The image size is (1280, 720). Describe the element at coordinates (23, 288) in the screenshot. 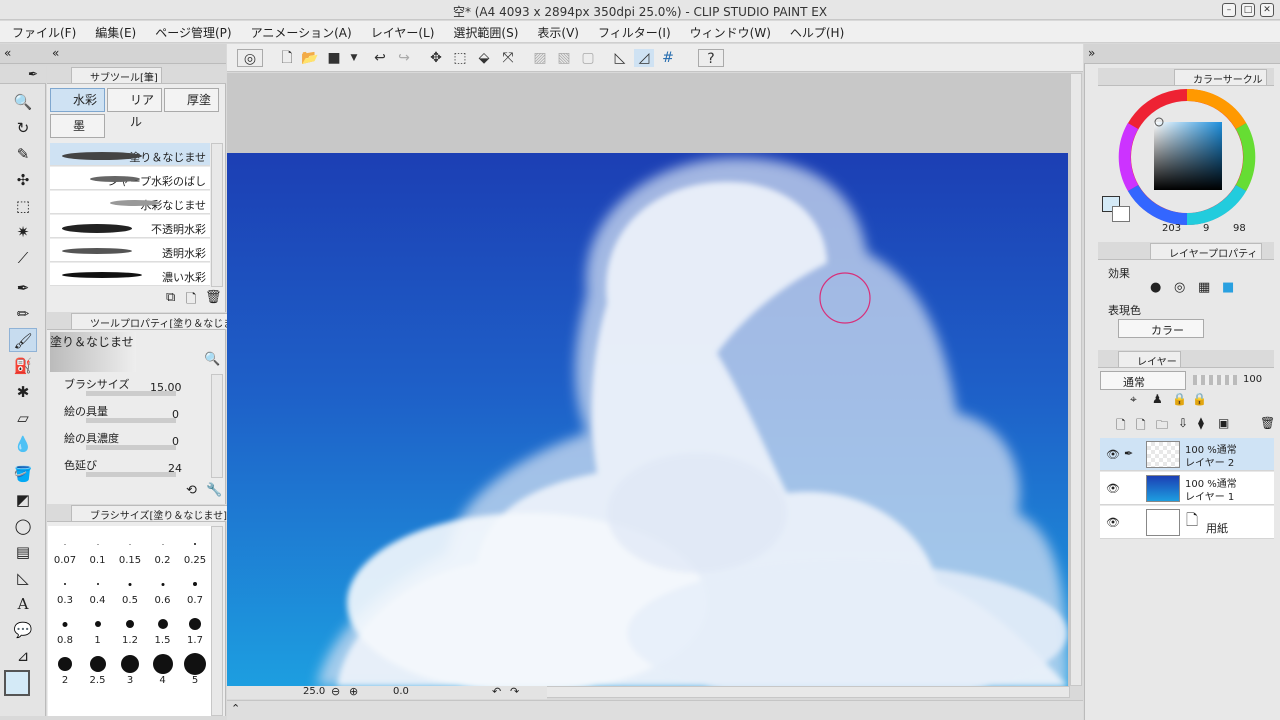

I see `pen-tool-icon: ✒` at that location.